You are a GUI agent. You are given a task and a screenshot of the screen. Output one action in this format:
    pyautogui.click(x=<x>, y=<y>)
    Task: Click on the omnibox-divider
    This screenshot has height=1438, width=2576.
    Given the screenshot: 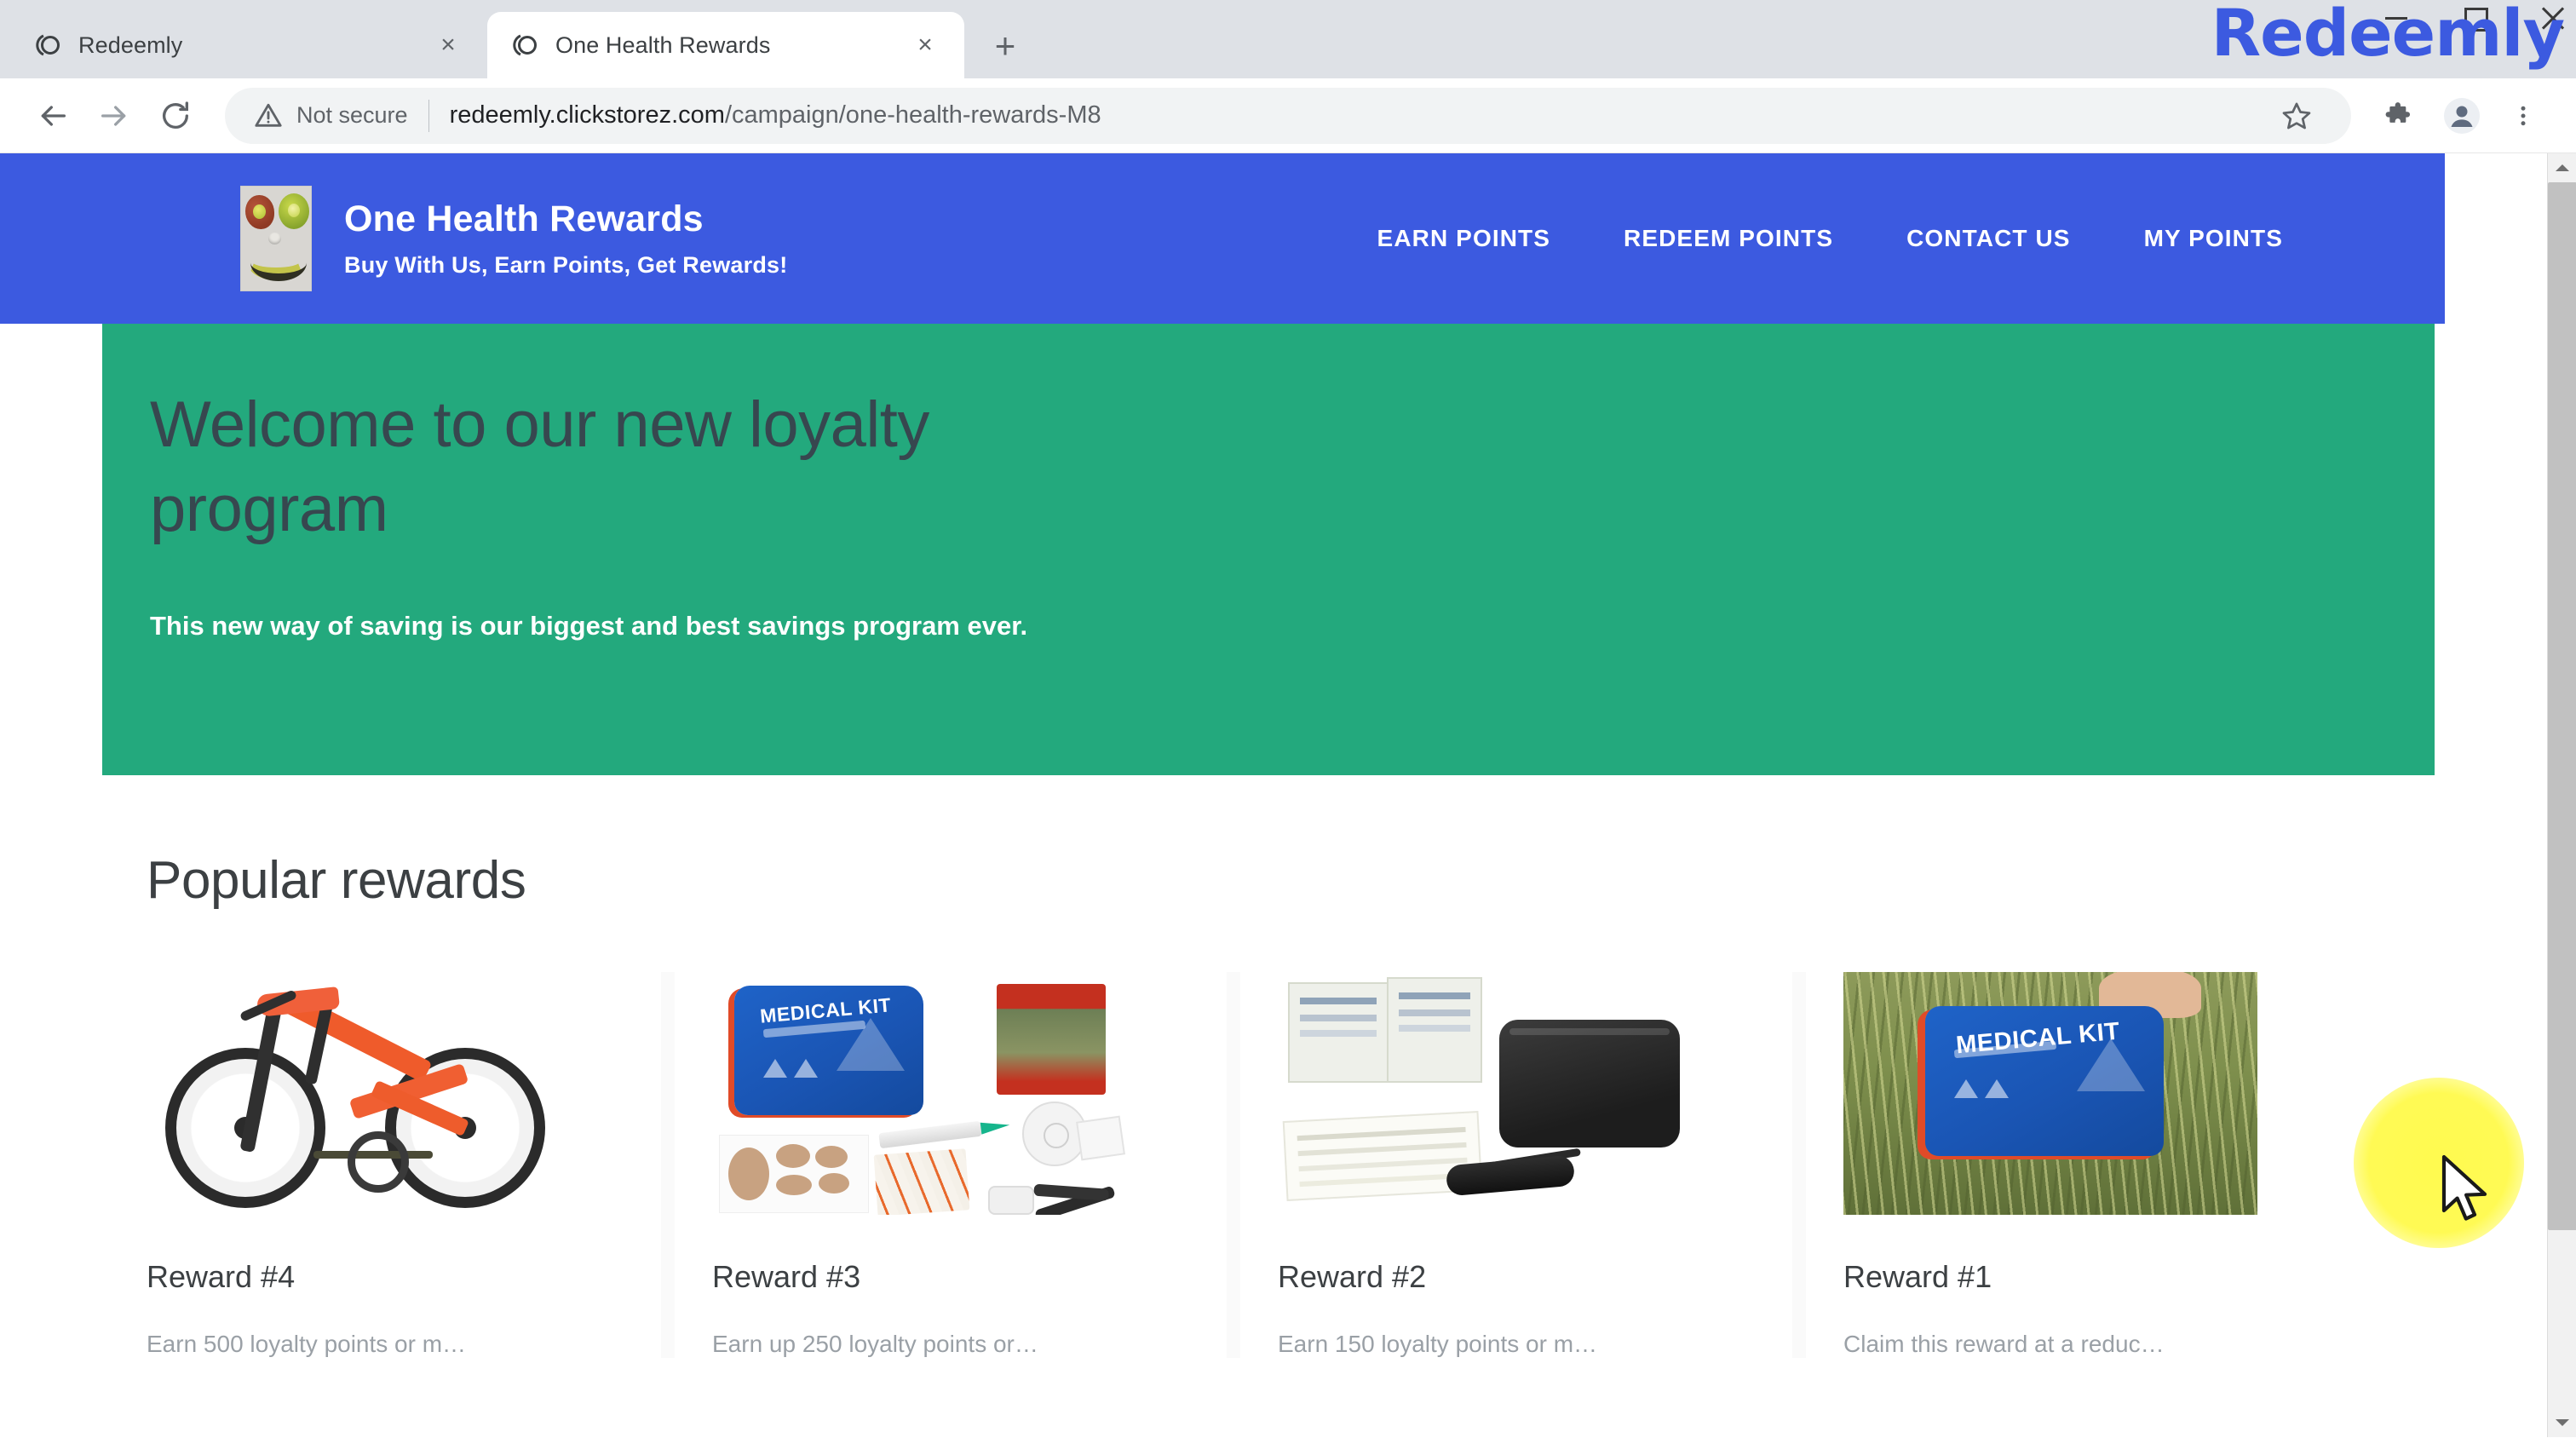 What is the action you would take?
    pyautogui.click(x=428, y=115)
    